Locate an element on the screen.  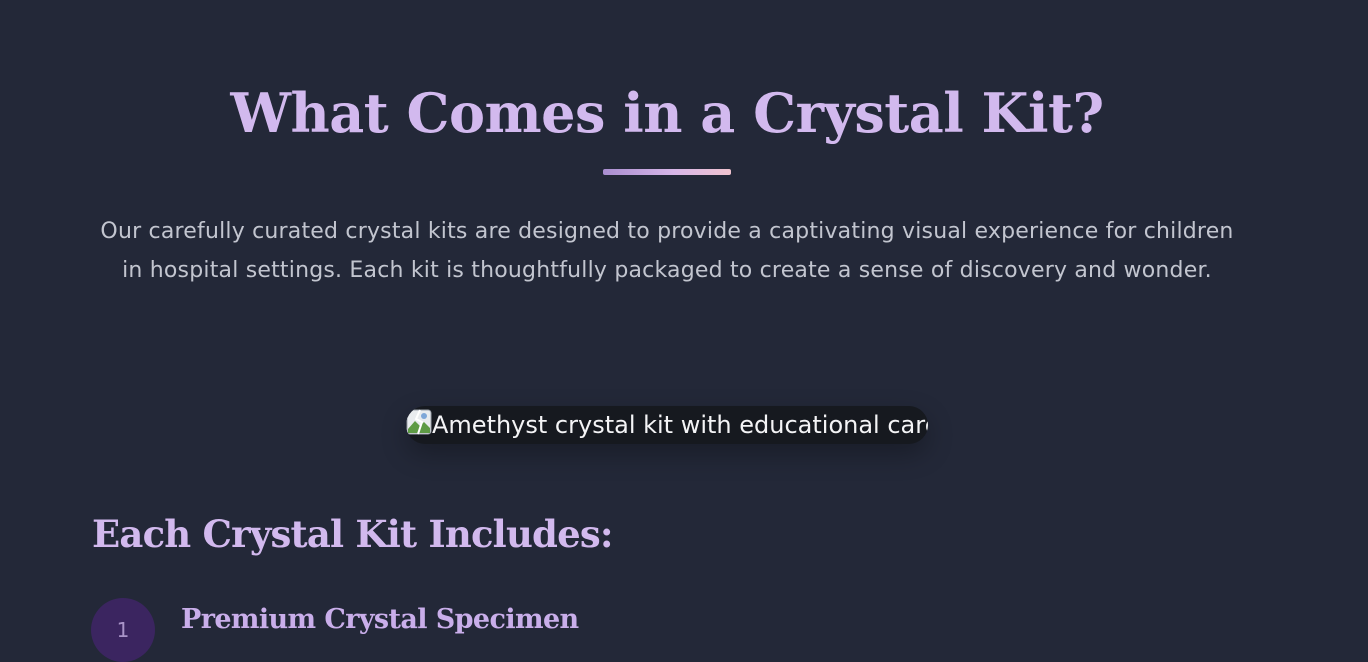
item-title: Premium Crystal Specimen is located at coordinates (380, 619).